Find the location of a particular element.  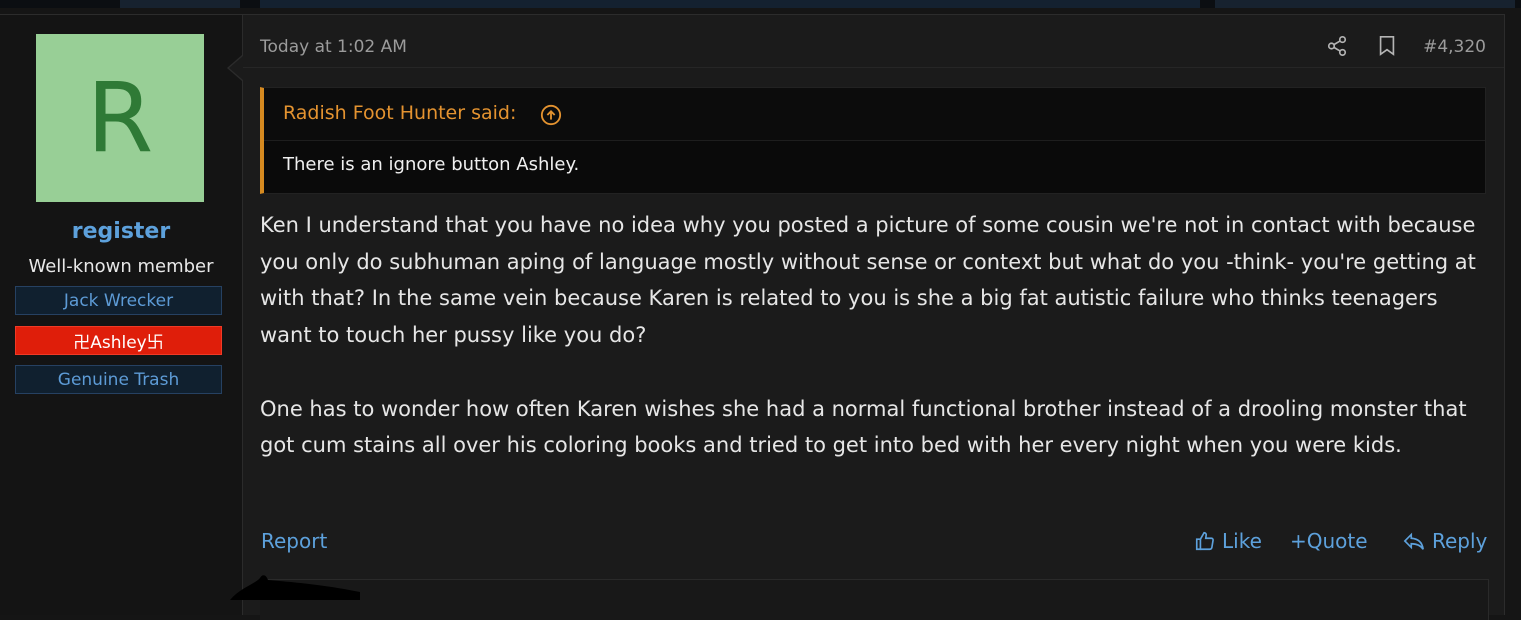

arrow-up-circle-icon is located at coordinates (551, 115).